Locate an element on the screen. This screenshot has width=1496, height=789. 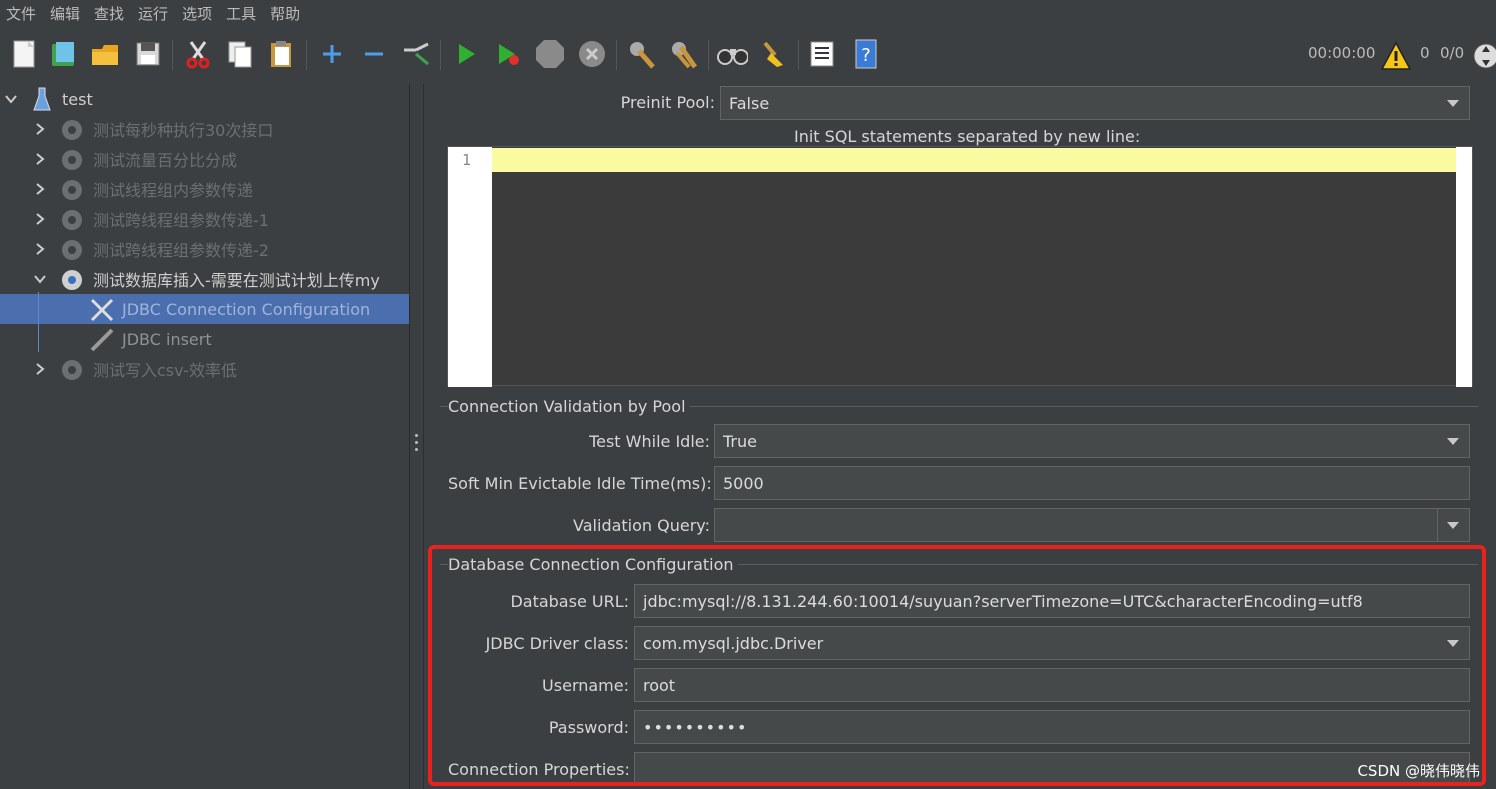
validation-query-label: Validation Query: is located at coordinates (641, 525).